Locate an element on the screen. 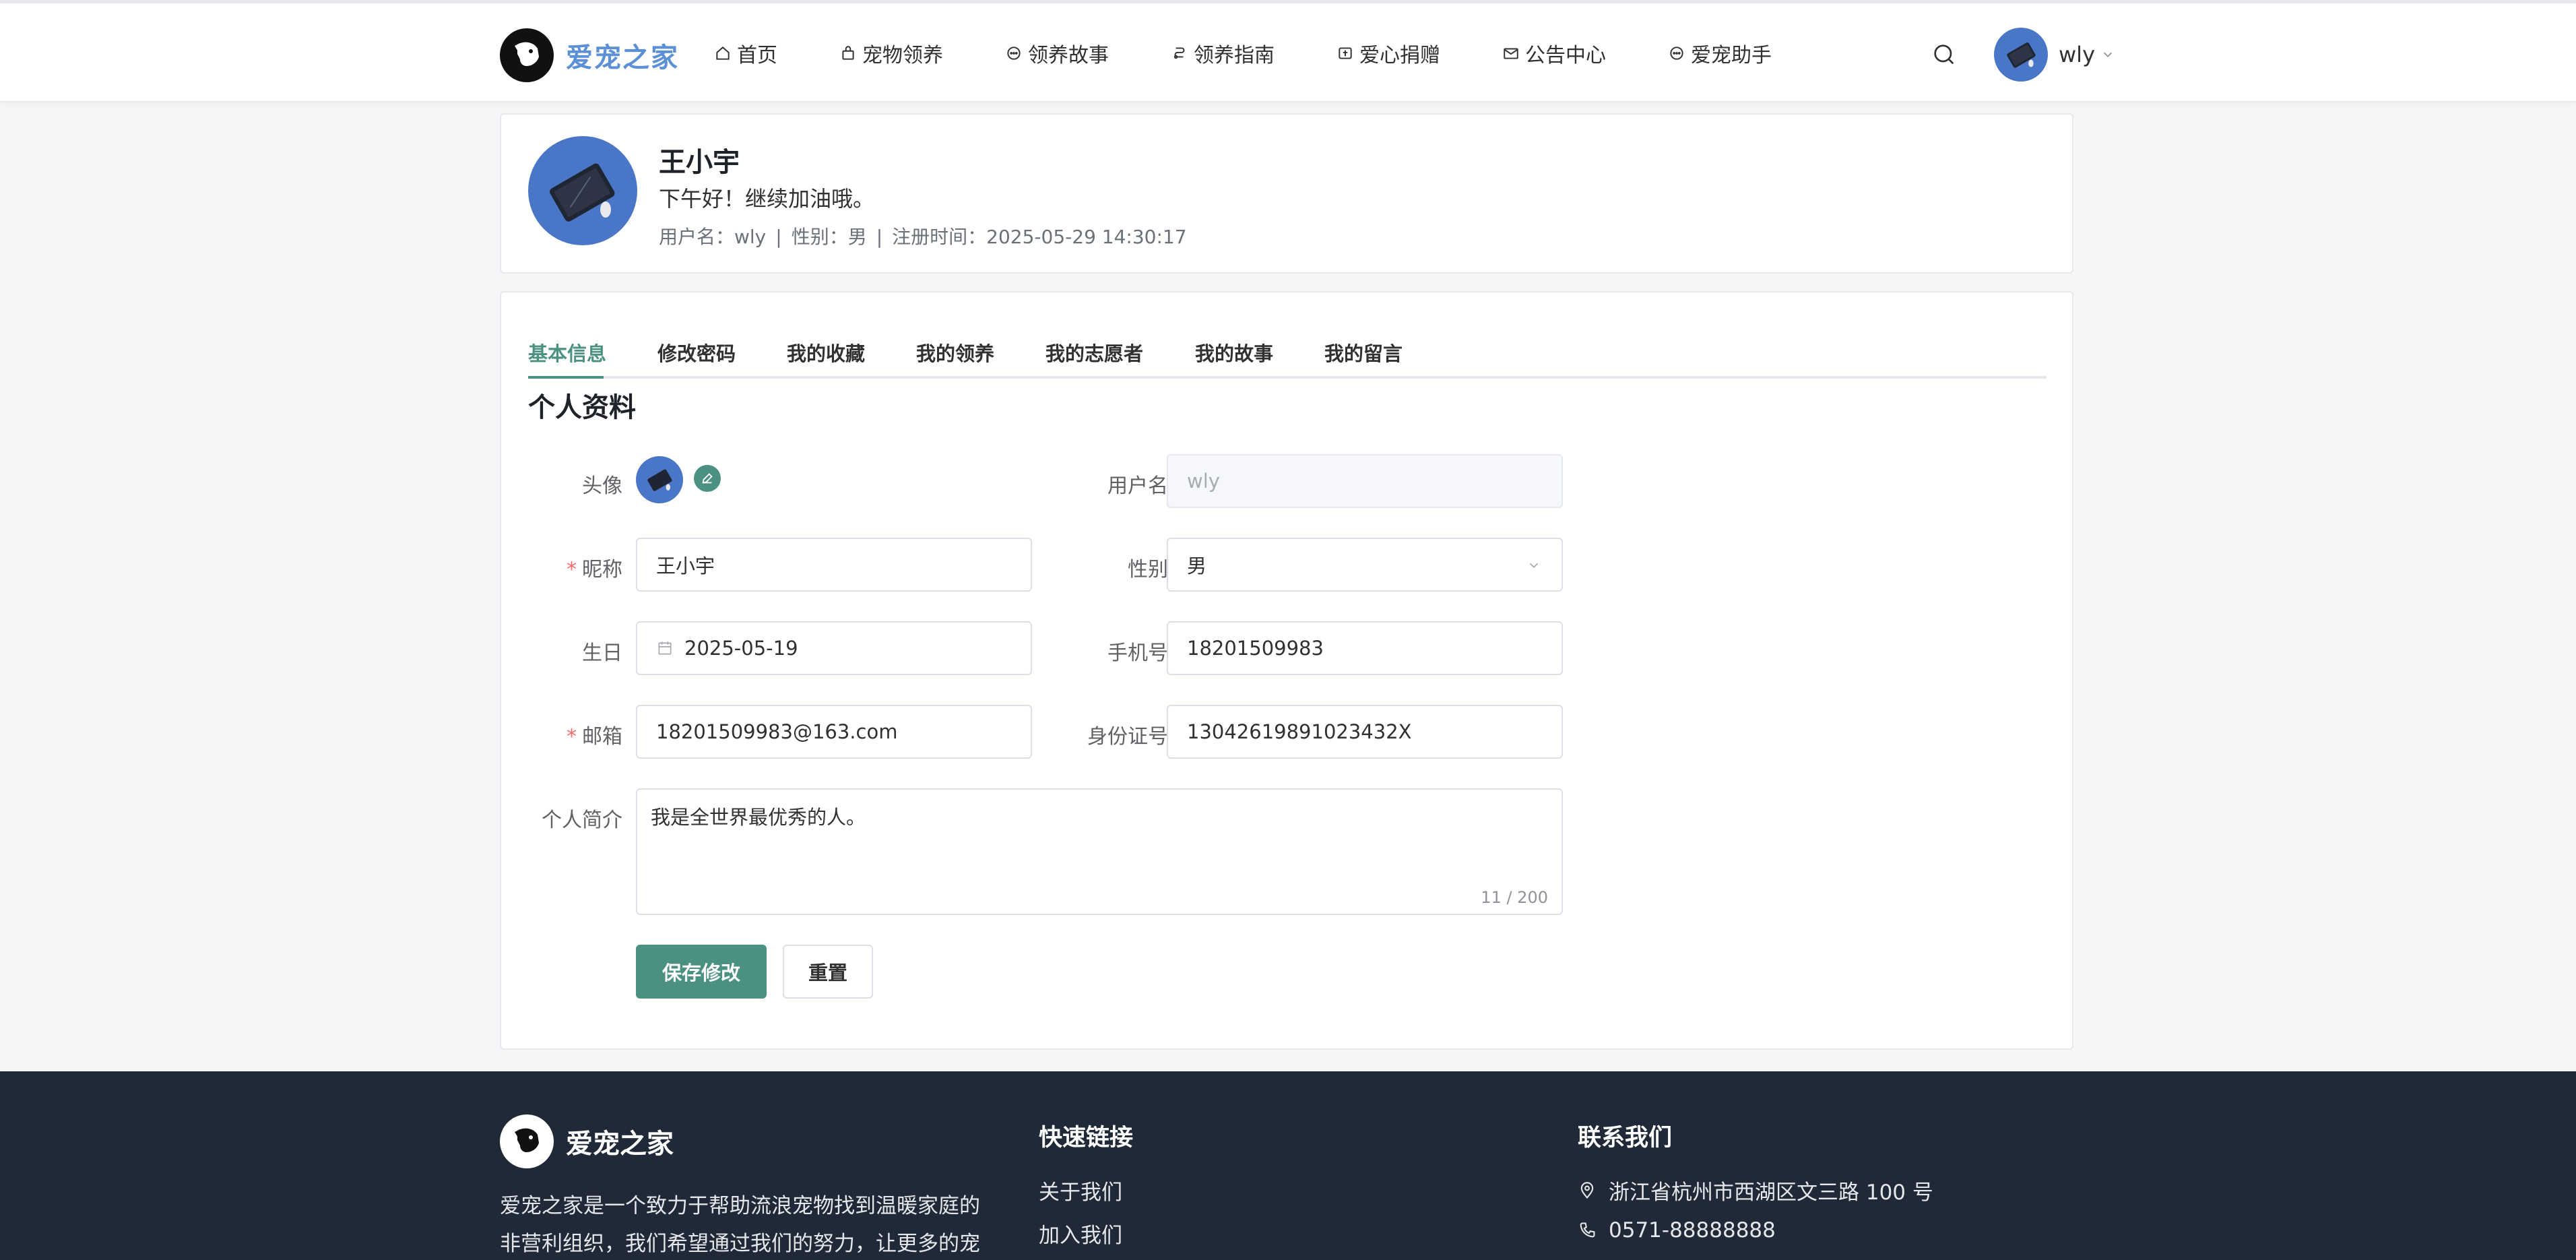  site-logo: 爱宠之家 is located at coordinates (590, 55).